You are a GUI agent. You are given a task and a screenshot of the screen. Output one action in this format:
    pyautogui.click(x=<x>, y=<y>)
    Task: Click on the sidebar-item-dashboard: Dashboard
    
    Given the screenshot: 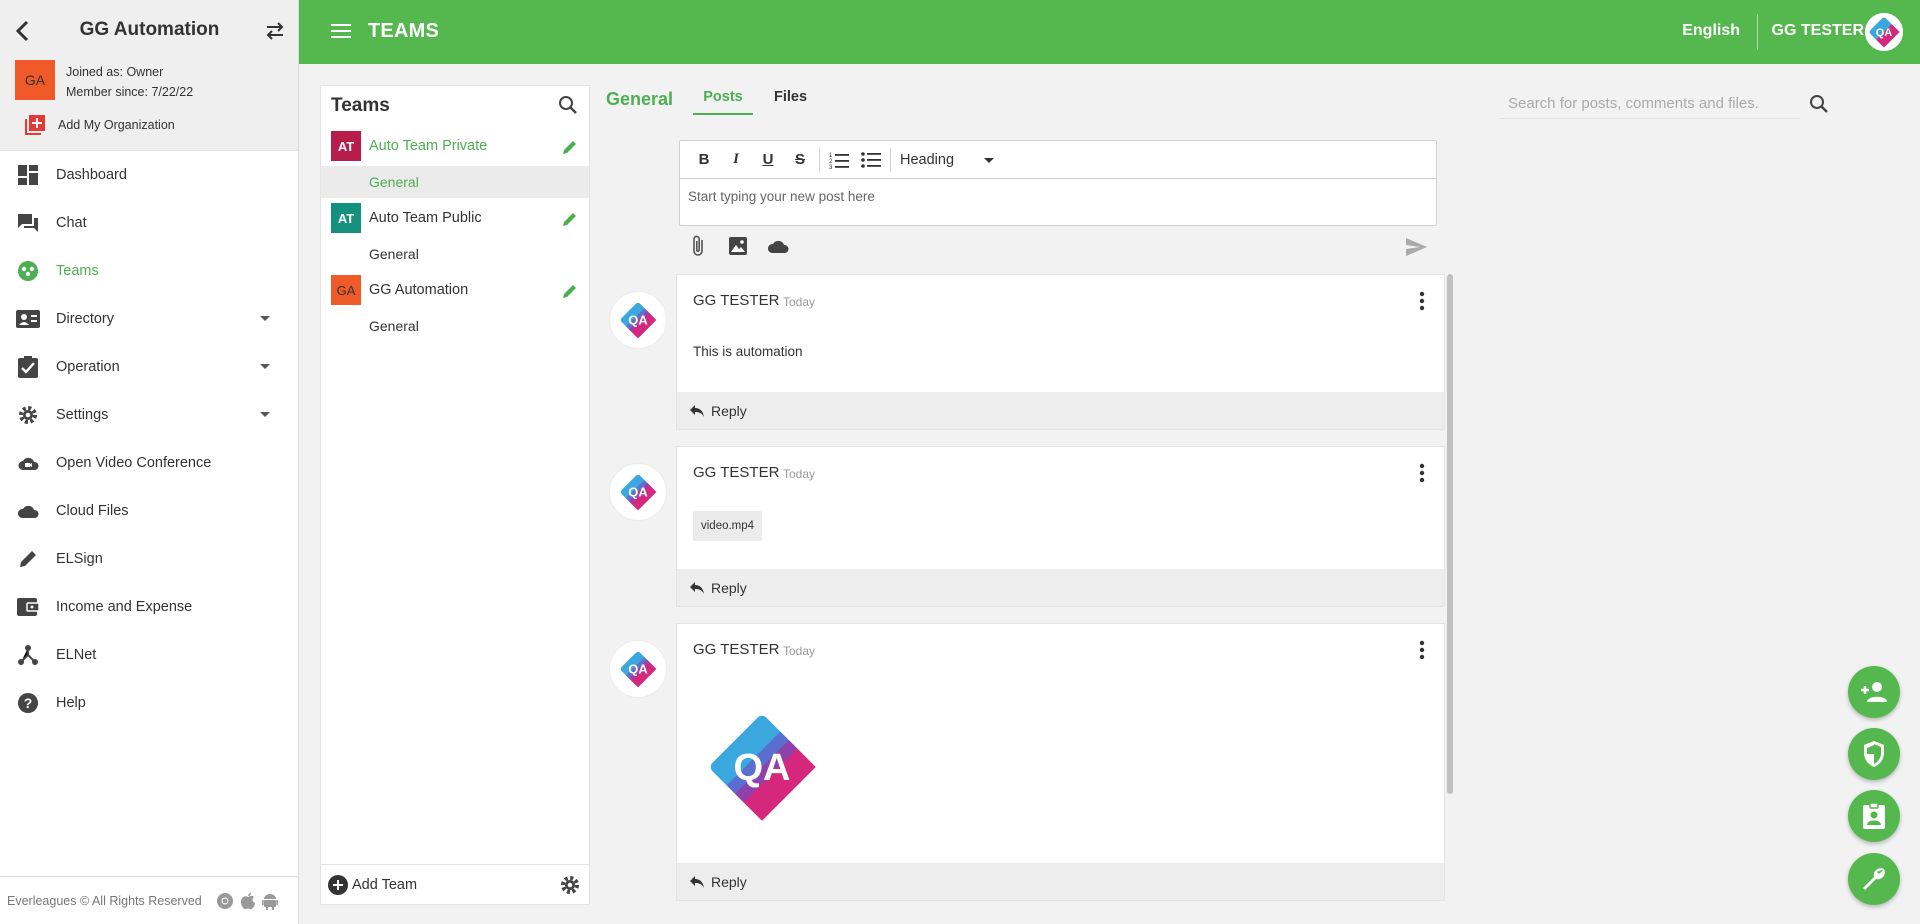 What is the action you would take?
    pyautogui.click(x=149, y=175)
    